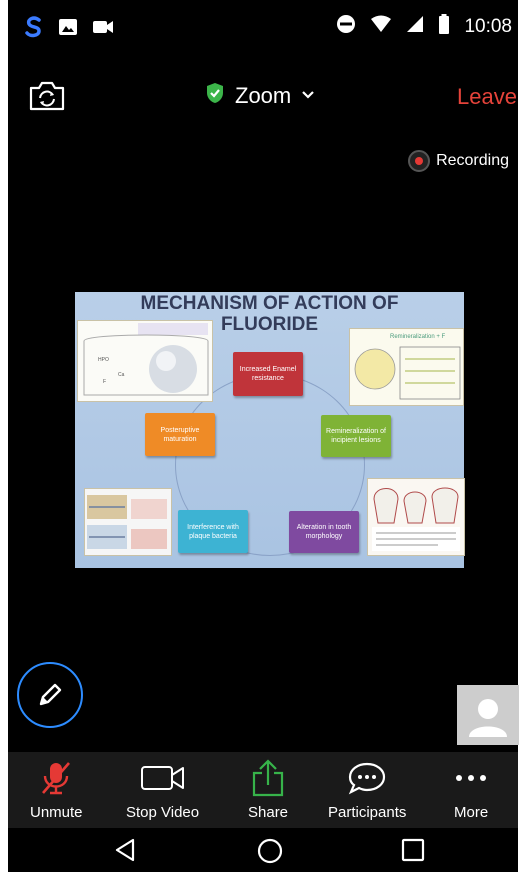 The image size is (521, 876). I want to click on system-navigation-bar, so click(263, 850).